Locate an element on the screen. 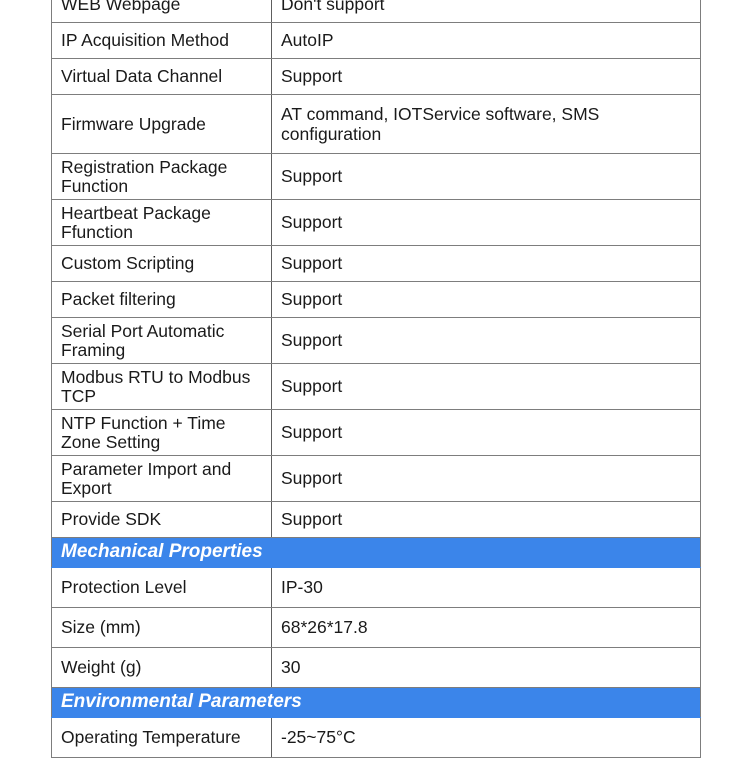 The width and height of the screenshot is (750, 758). table-row: Weight (g) 30 is located at coordinates (376, 668).